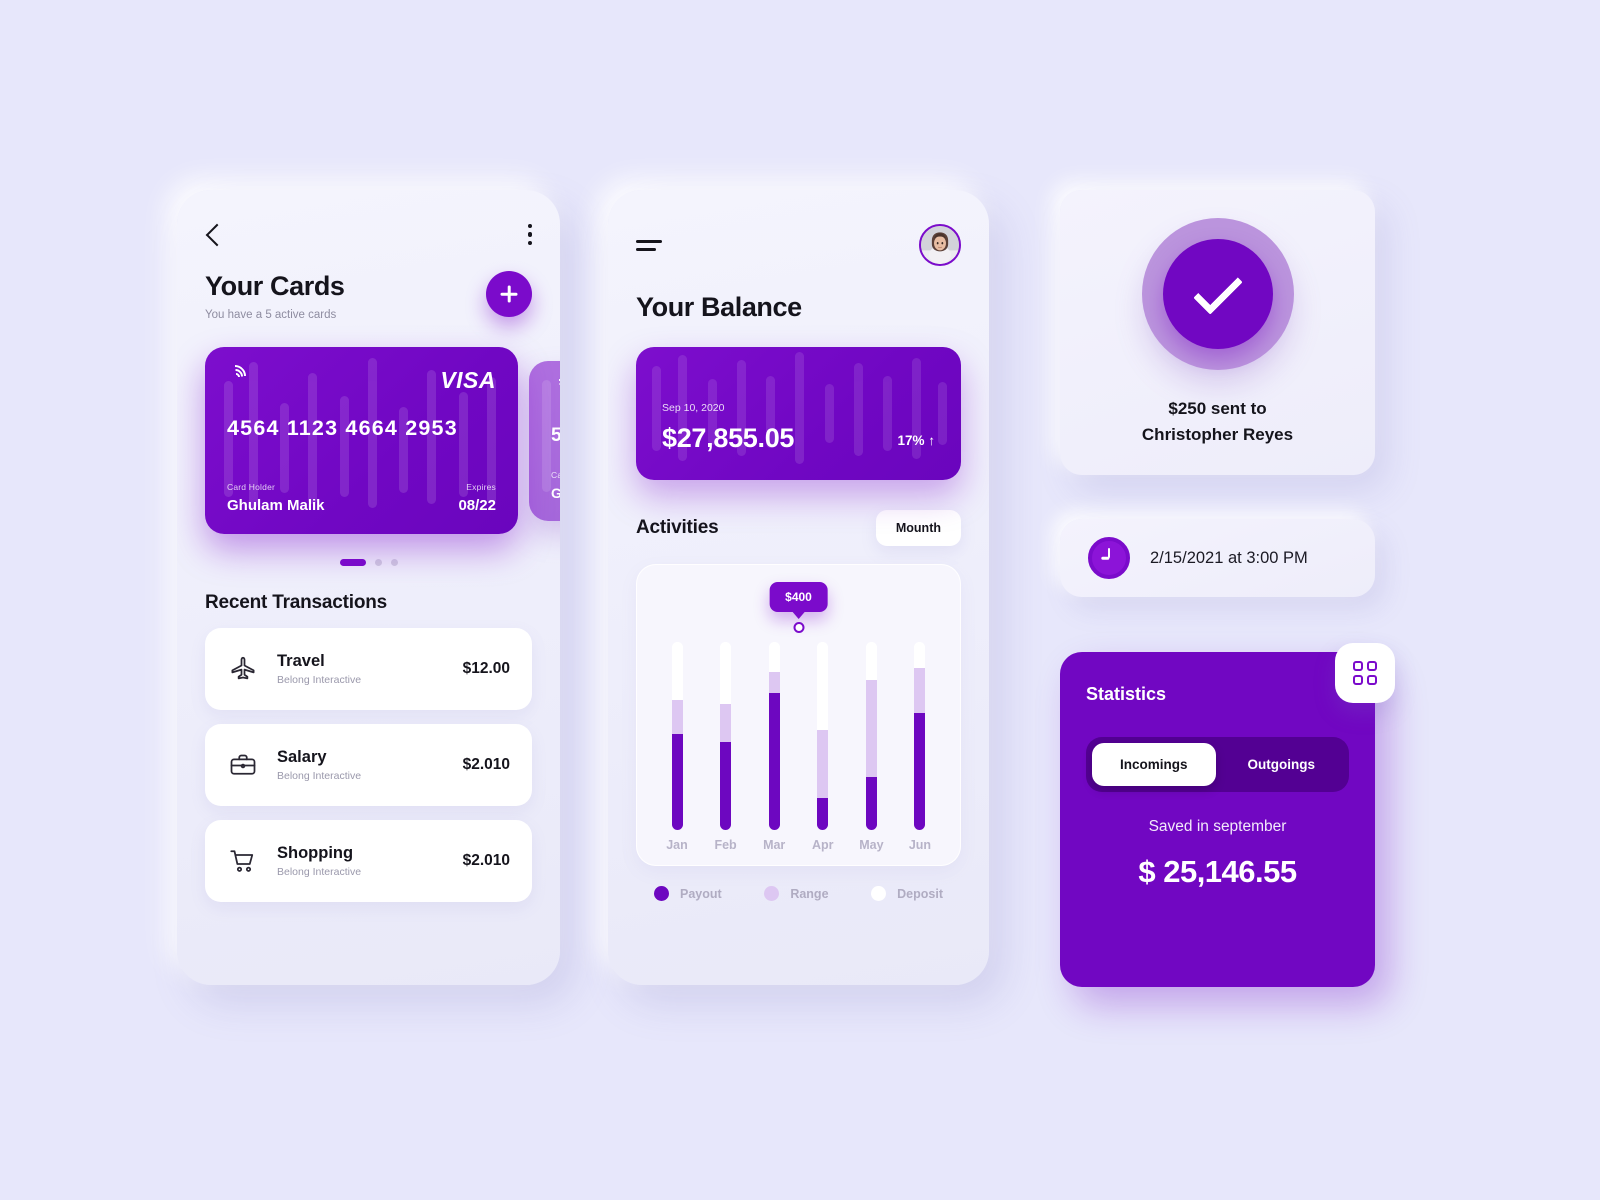 The height and width of the screenshot is (1200, 1600). What do you see at coordinates (1109, 558) in the screenshot?
I see `clock-icon` at bounding box center [1109, 558].